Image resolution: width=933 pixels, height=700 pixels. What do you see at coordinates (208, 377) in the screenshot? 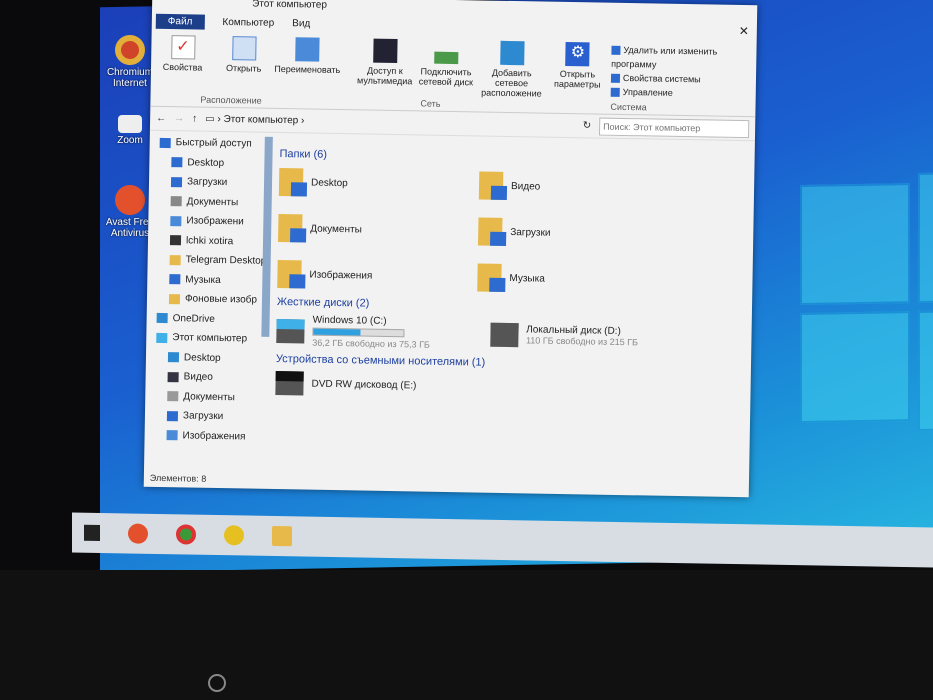
I see `nav-item: Видео` at bounding box center [208, 377].